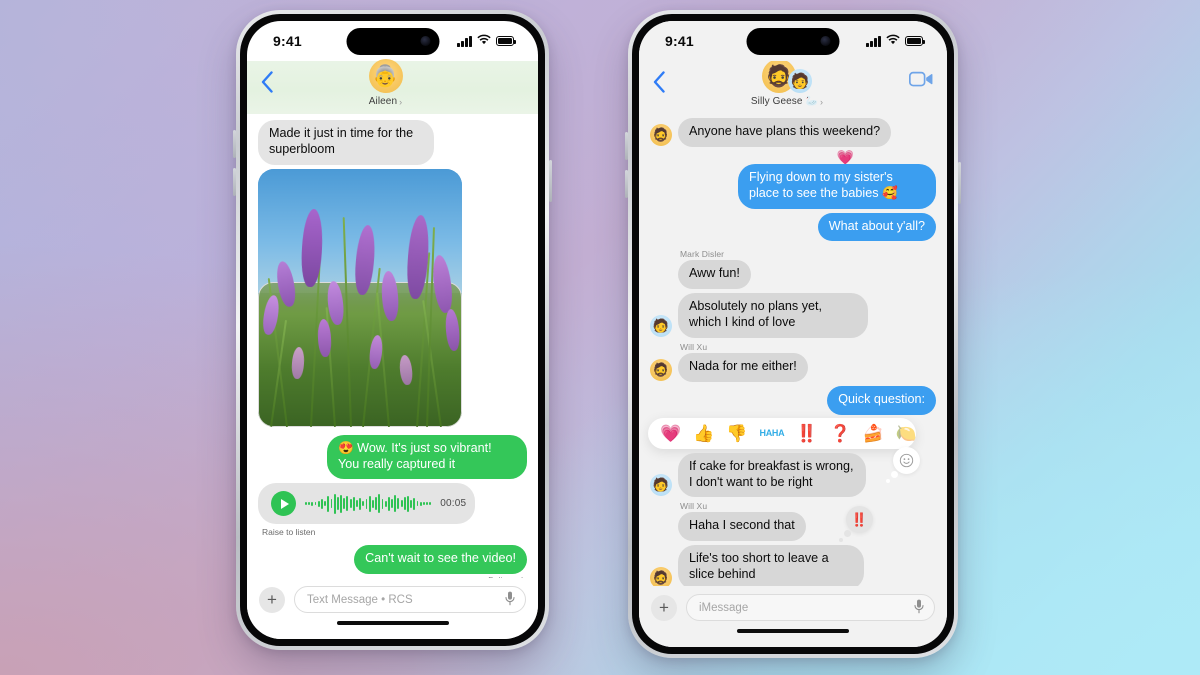 This screenshot has width=1200, height=675. I want to click on avatar-placeholder, so click(661, 529).